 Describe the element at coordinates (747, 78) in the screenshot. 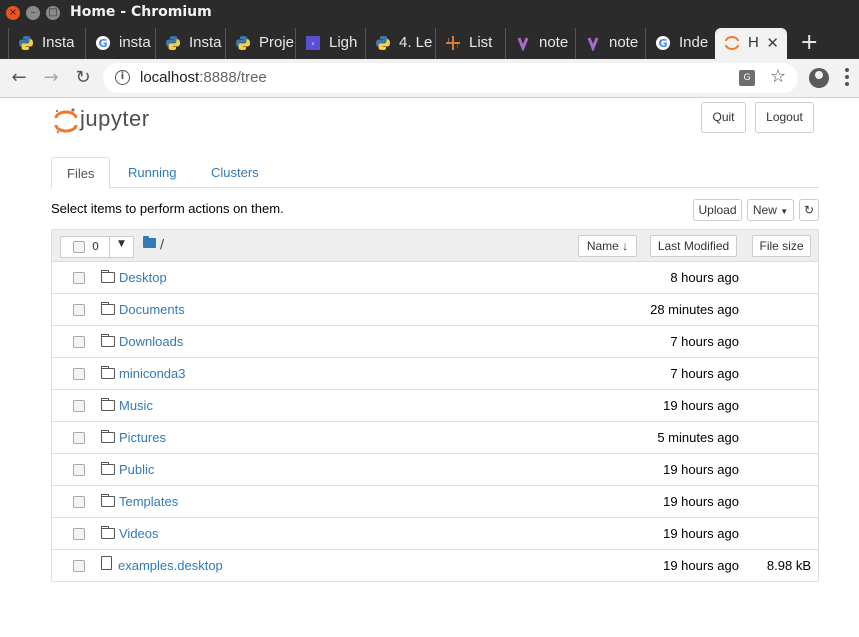

I see `translate-icon: G` at that location.